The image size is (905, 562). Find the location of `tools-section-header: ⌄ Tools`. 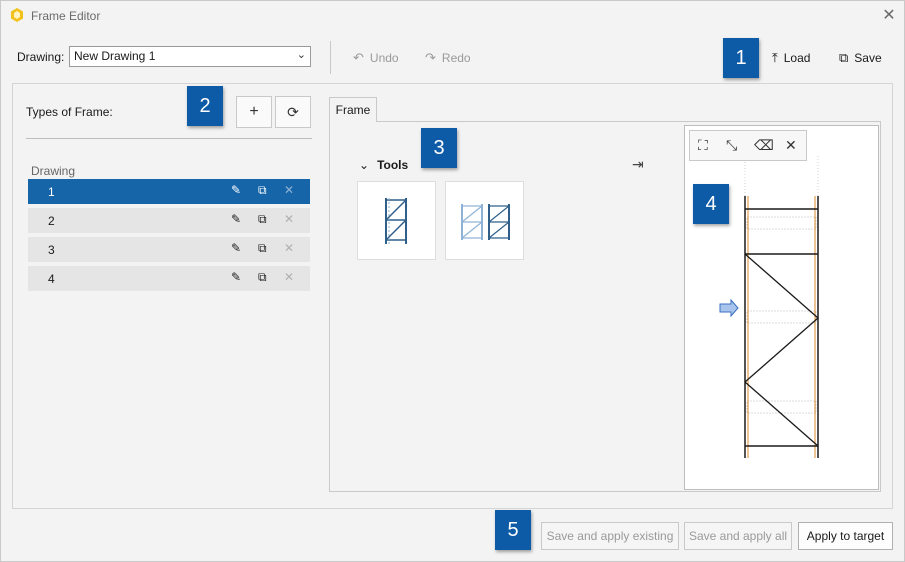

tools-section-header: ⌄ Tools is located at coordinates (383, 165).